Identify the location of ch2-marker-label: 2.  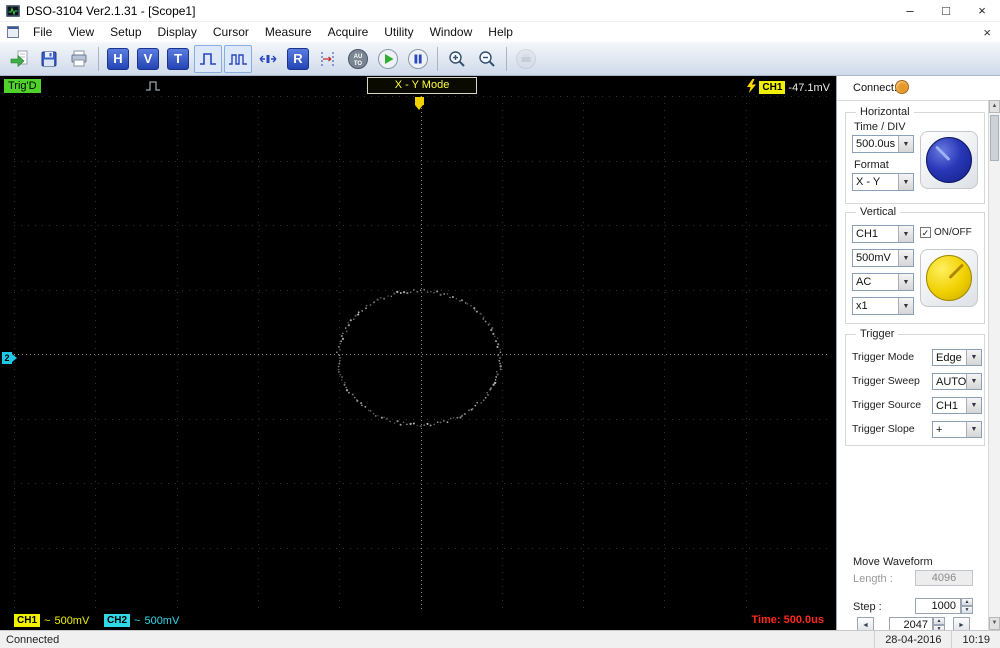
(7, 358).